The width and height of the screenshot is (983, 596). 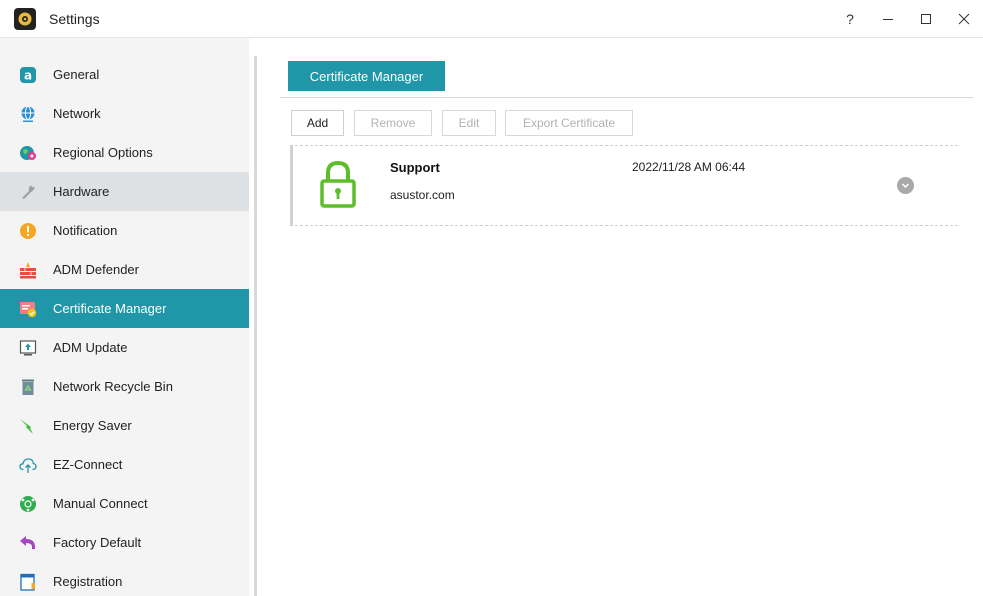 I want to click on sidebar-item-certificate-manager: Certificate Manager, so click(x=124, y=308).